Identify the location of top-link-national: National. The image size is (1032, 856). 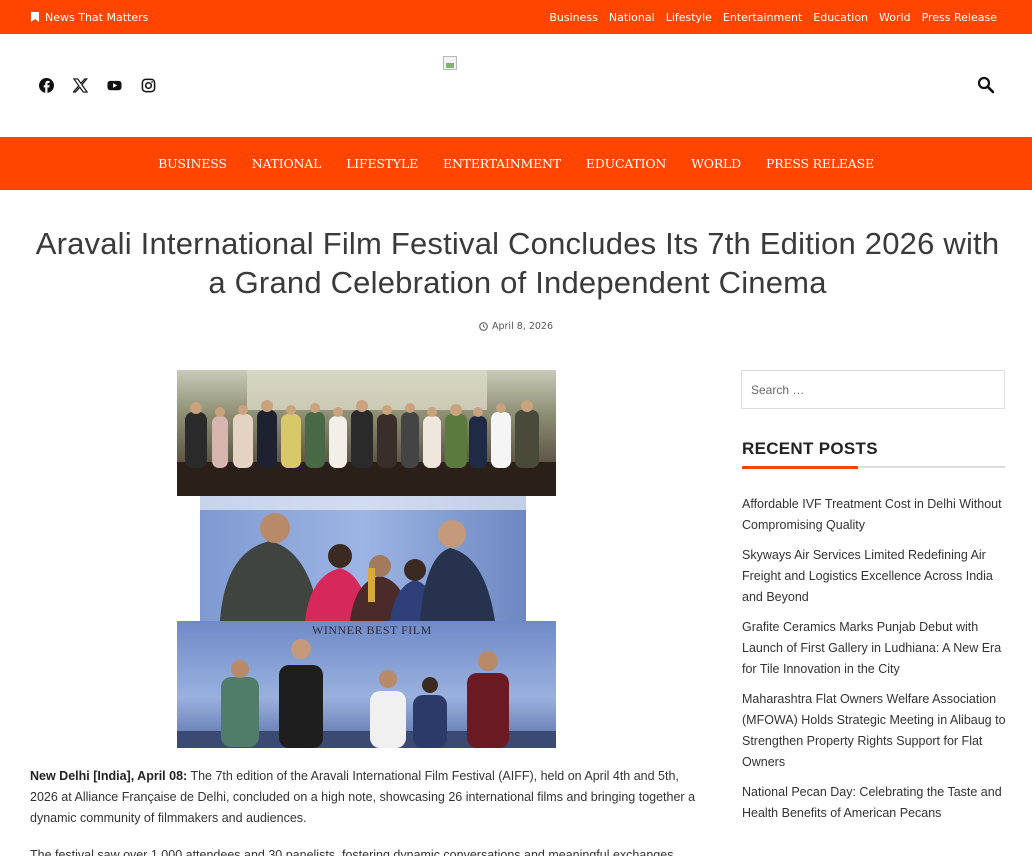
(632, 17).